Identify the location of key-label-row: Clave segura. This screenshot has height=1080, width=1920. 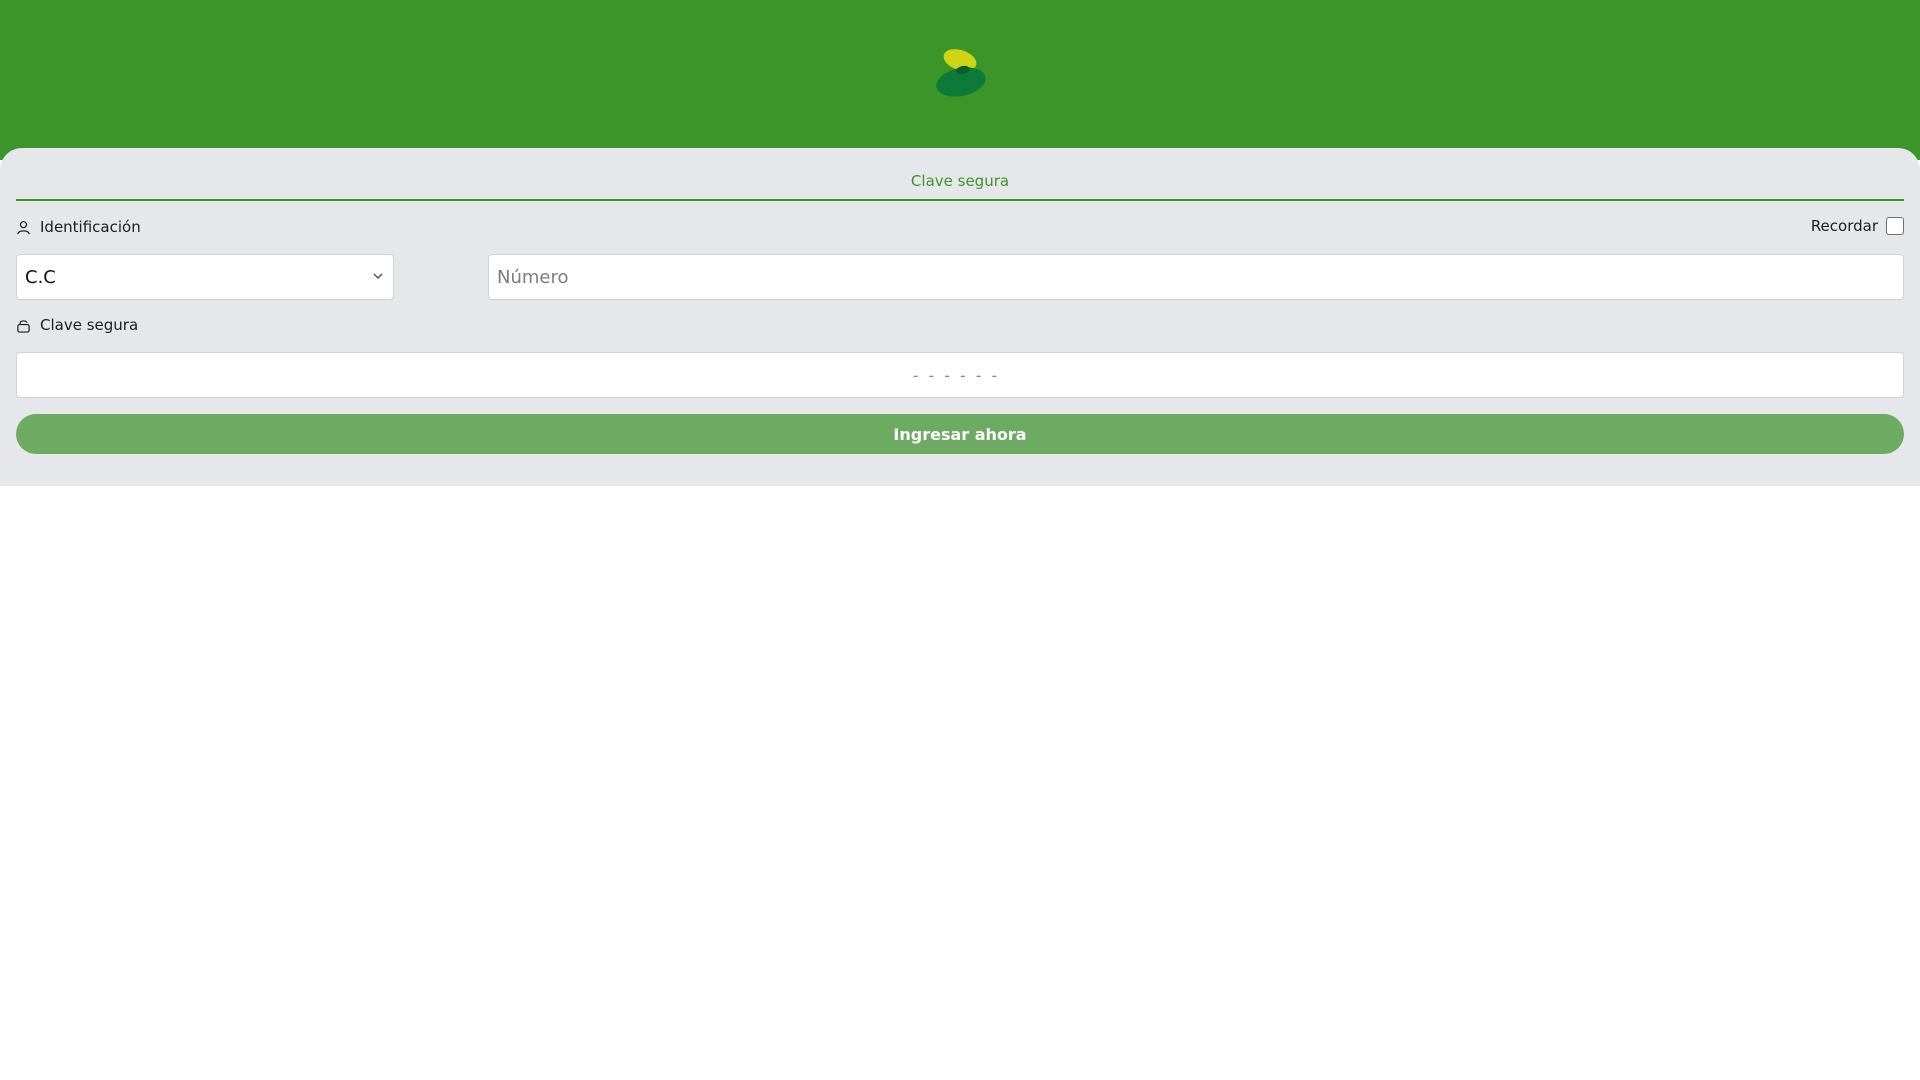
(77, 325).